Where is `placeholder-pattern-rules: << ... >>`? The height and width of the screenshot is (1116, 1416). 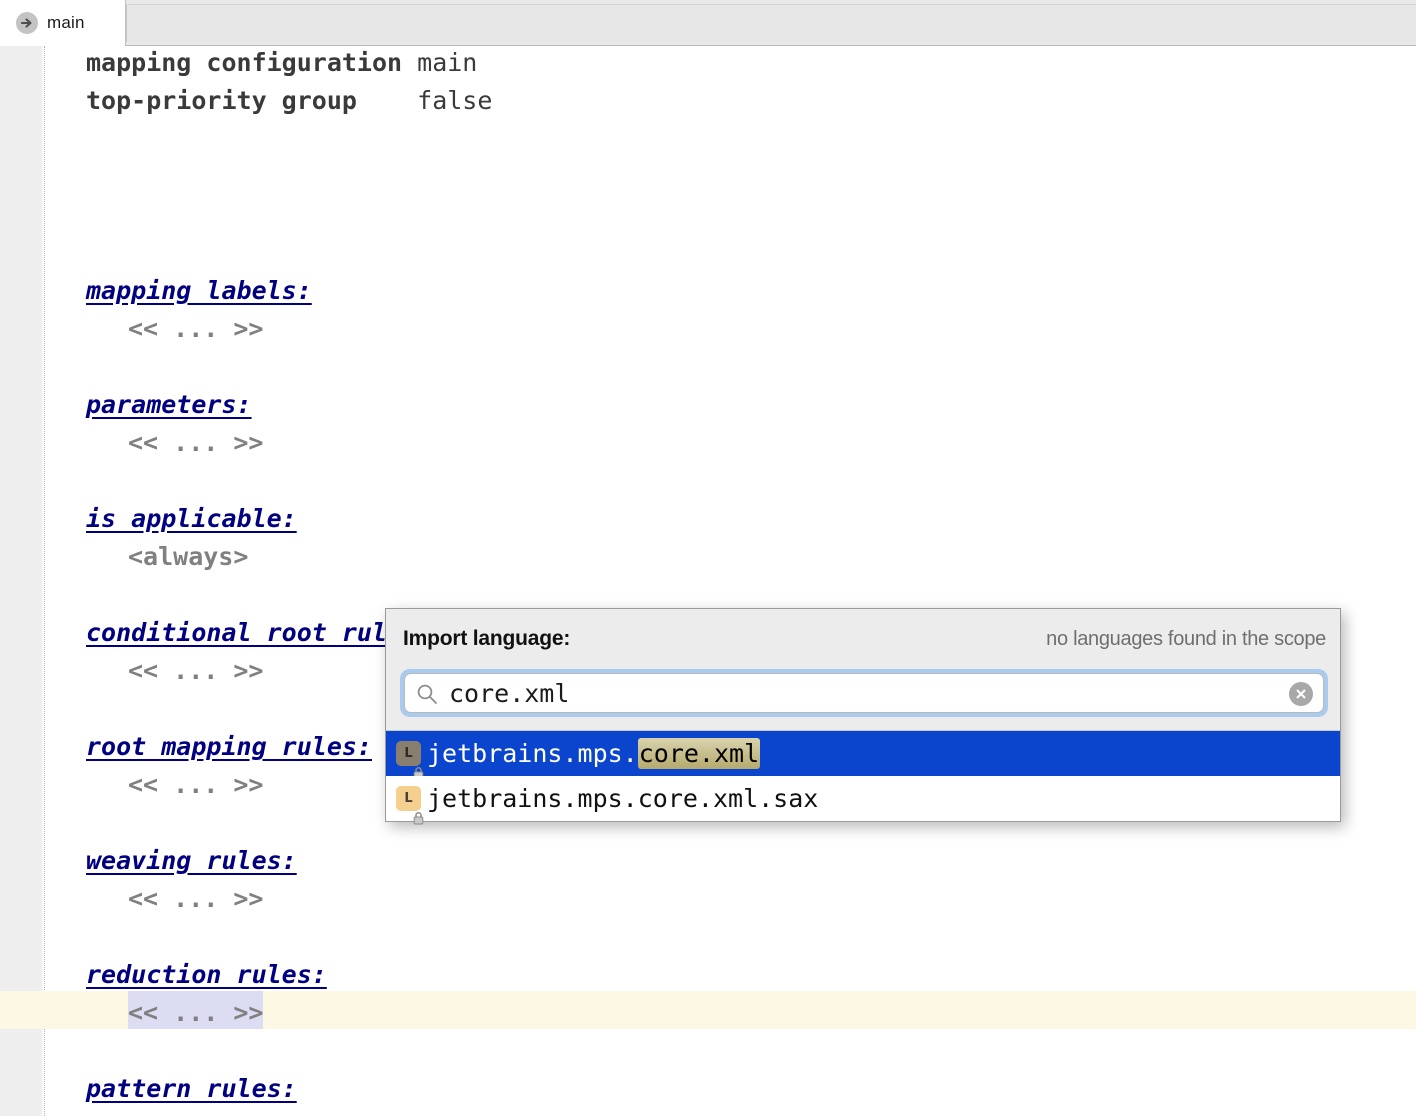 placeholder-pattern-rules: << ... >> is located at coordinates (195, 1112).